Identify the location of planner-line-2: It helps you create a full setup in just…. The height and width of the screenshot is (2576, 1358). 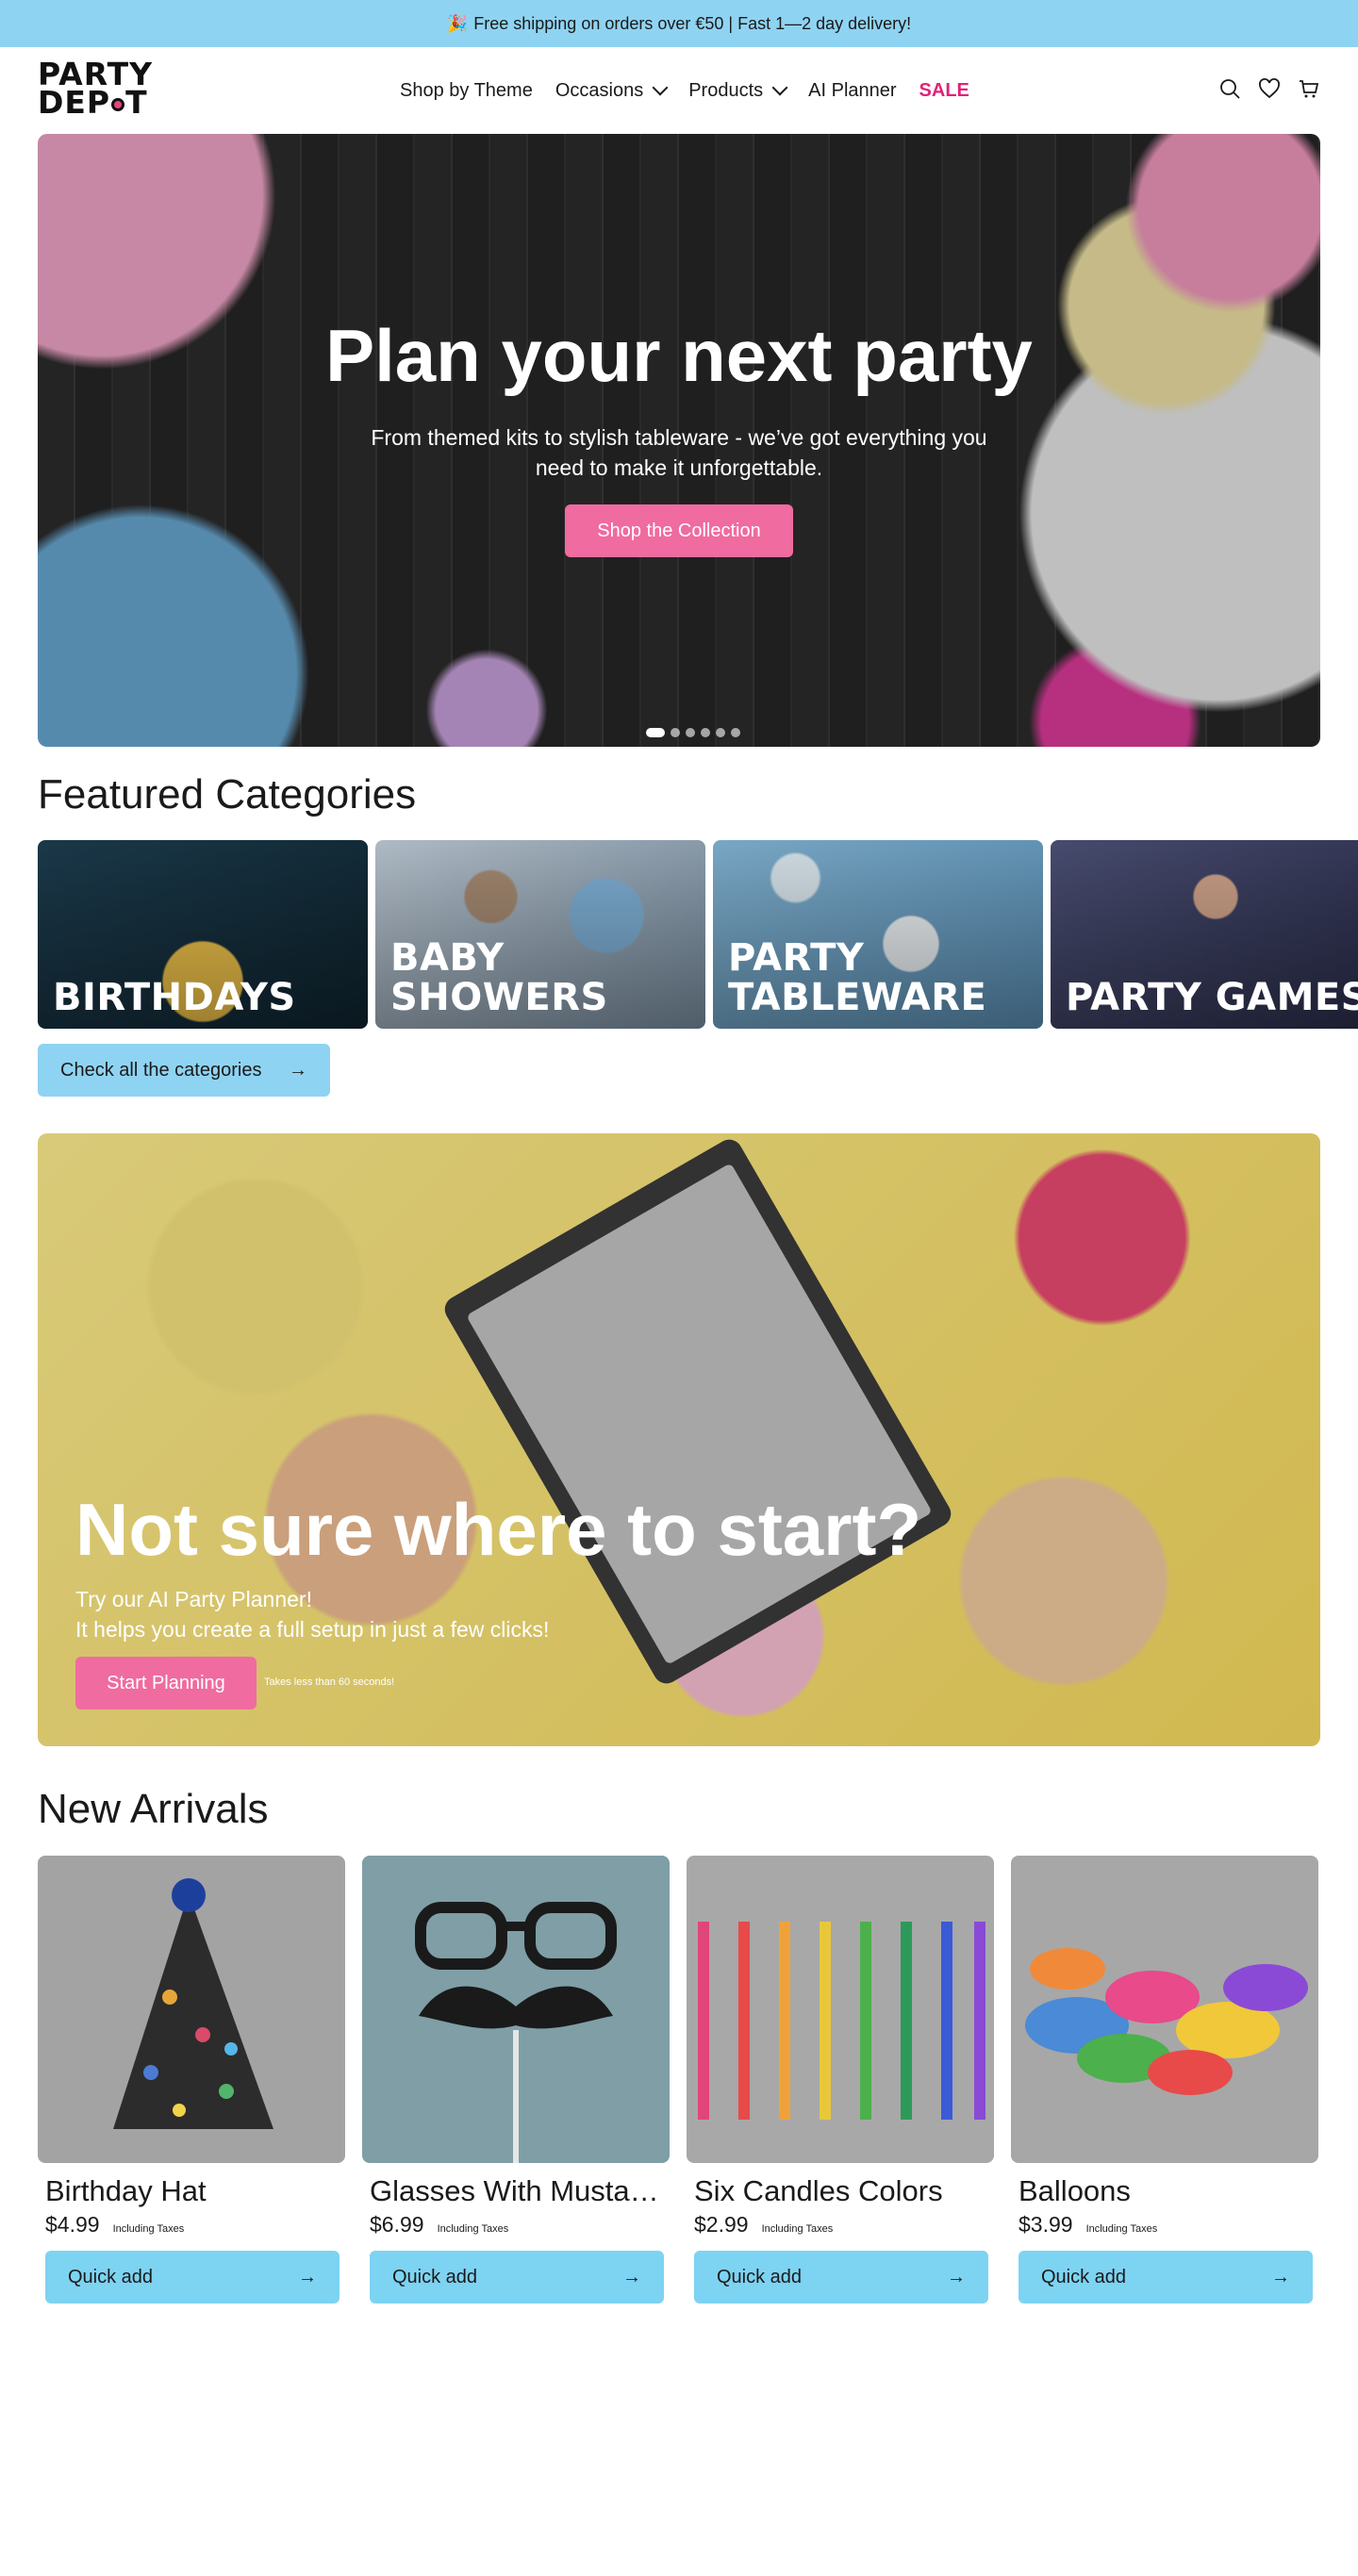
(312, 1629).